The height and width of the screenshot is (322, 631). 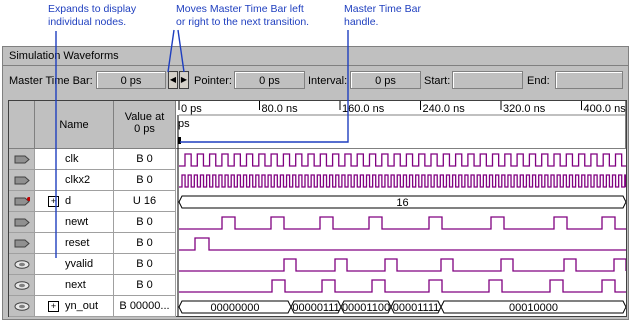 I want to click on interval-label: Interval:, so click(x=328, y=81).